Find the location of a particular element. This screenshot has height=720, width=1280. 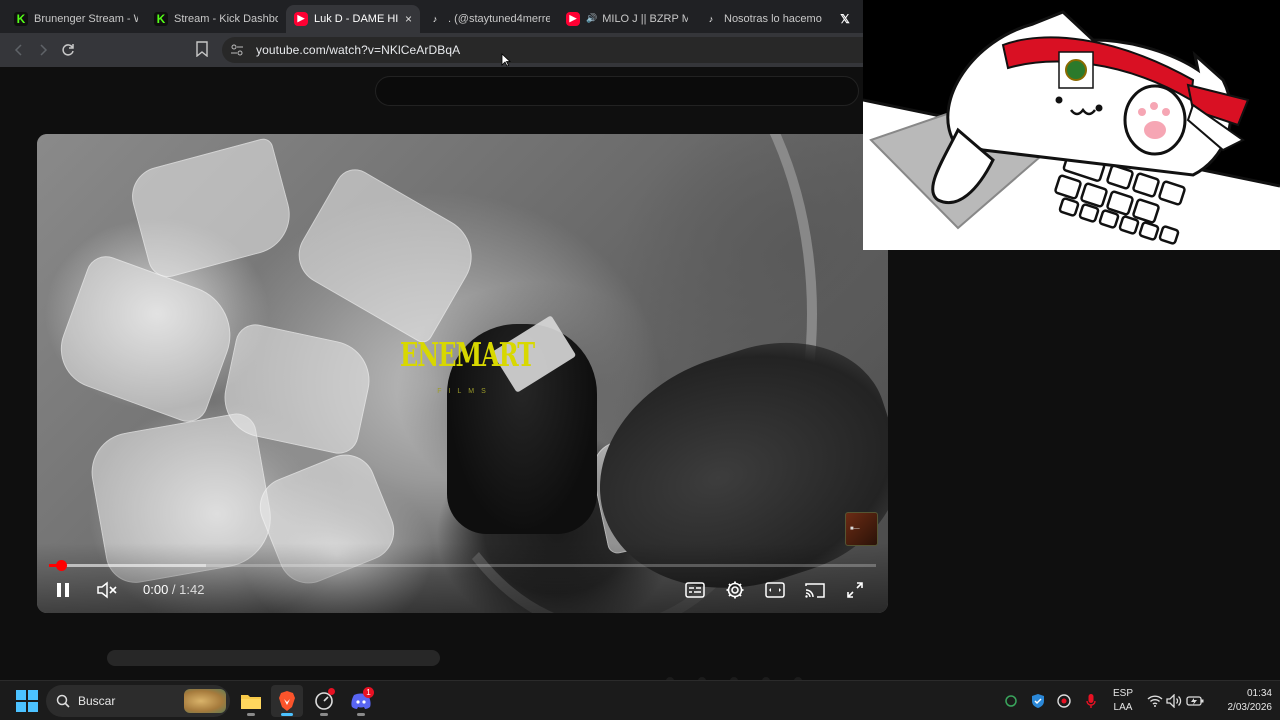

bongo-cat-overlay is located at coordinates (1071, 125).